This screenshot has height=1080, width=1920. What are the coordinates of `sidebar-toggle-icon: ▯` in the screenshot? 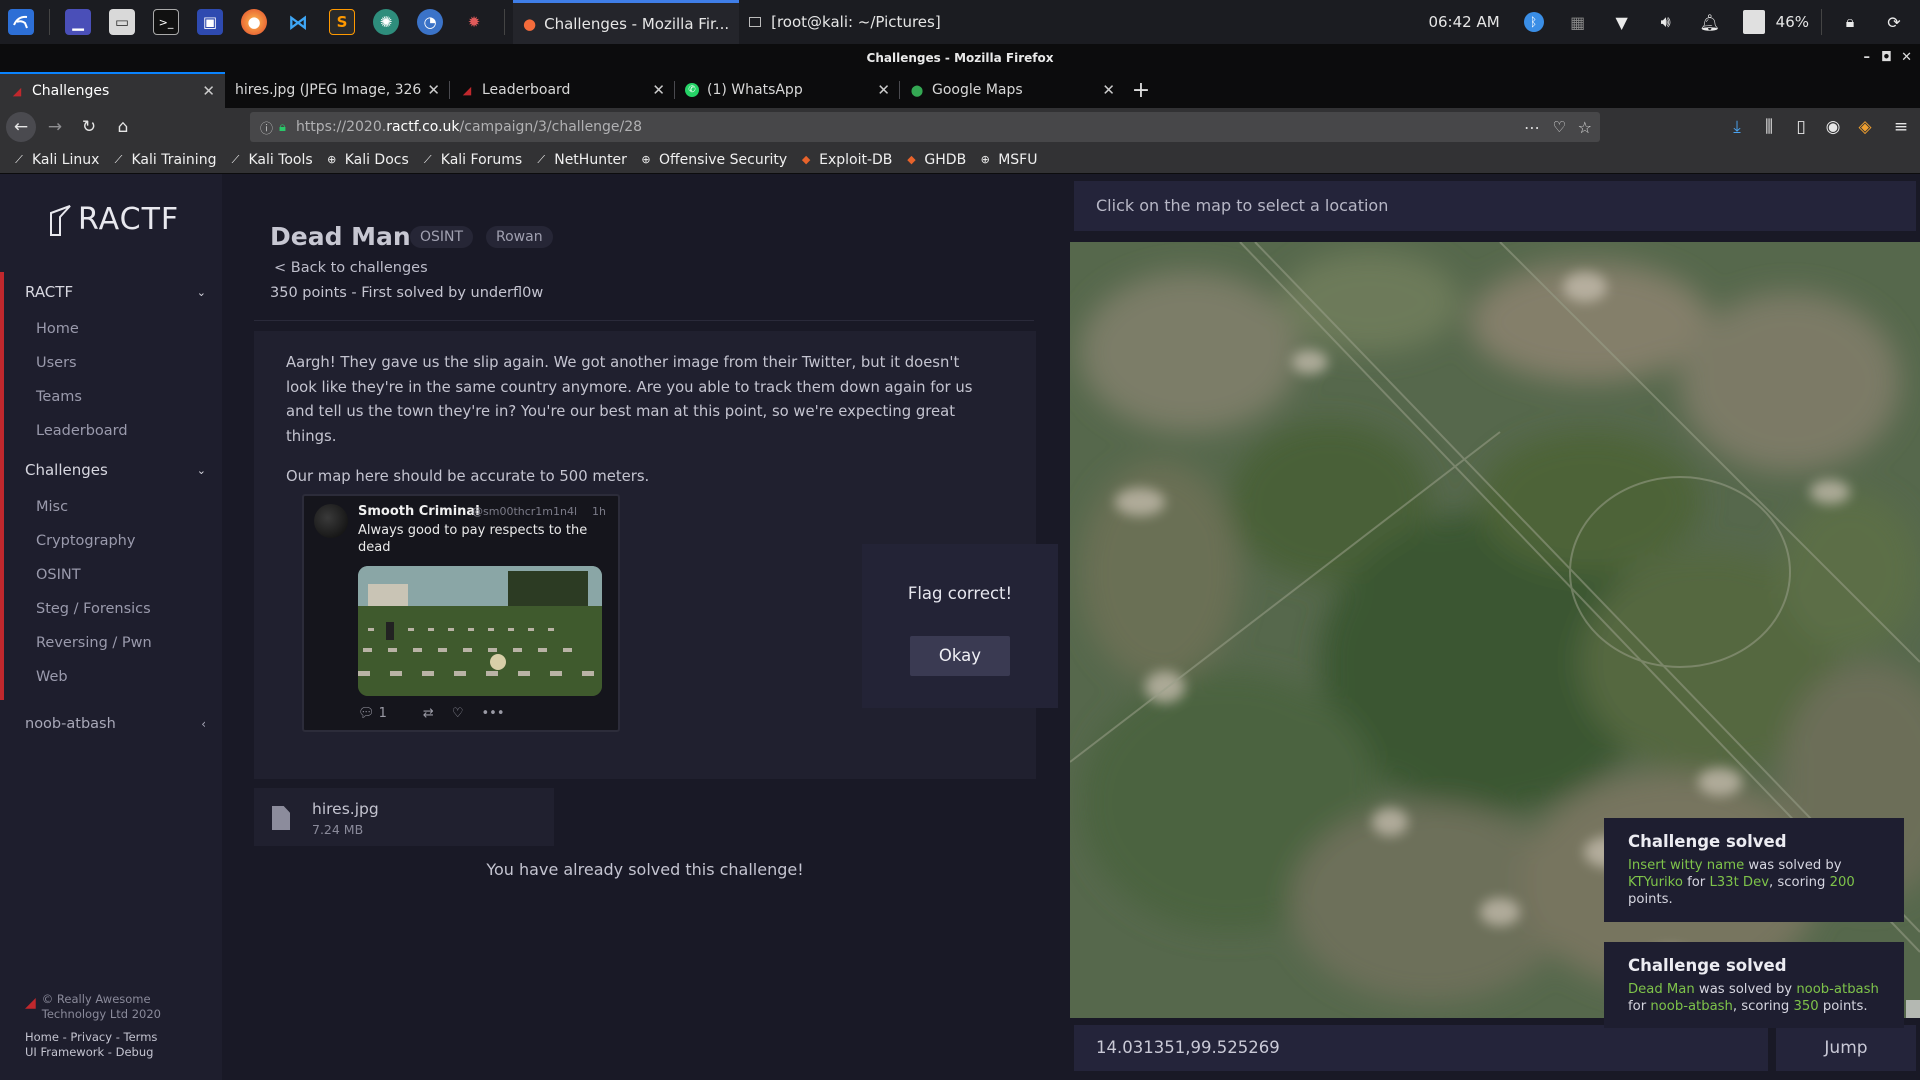 It's located at (1801, 127).